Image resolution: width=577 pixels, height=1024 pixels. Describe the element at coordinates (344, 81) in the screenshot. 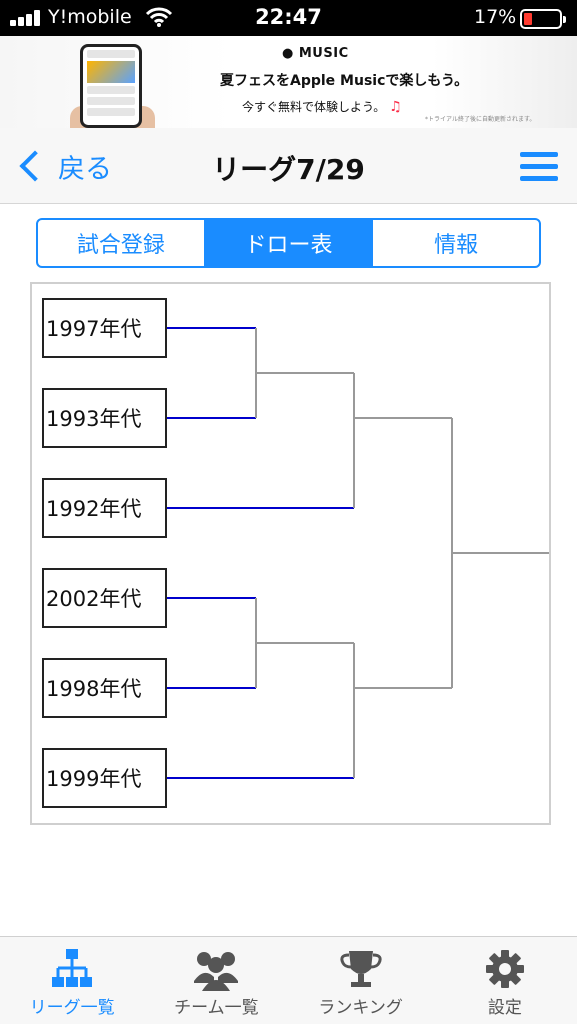

I see `ad-headline: 夏フェスをApple Musicで楽しもう。` at that location.